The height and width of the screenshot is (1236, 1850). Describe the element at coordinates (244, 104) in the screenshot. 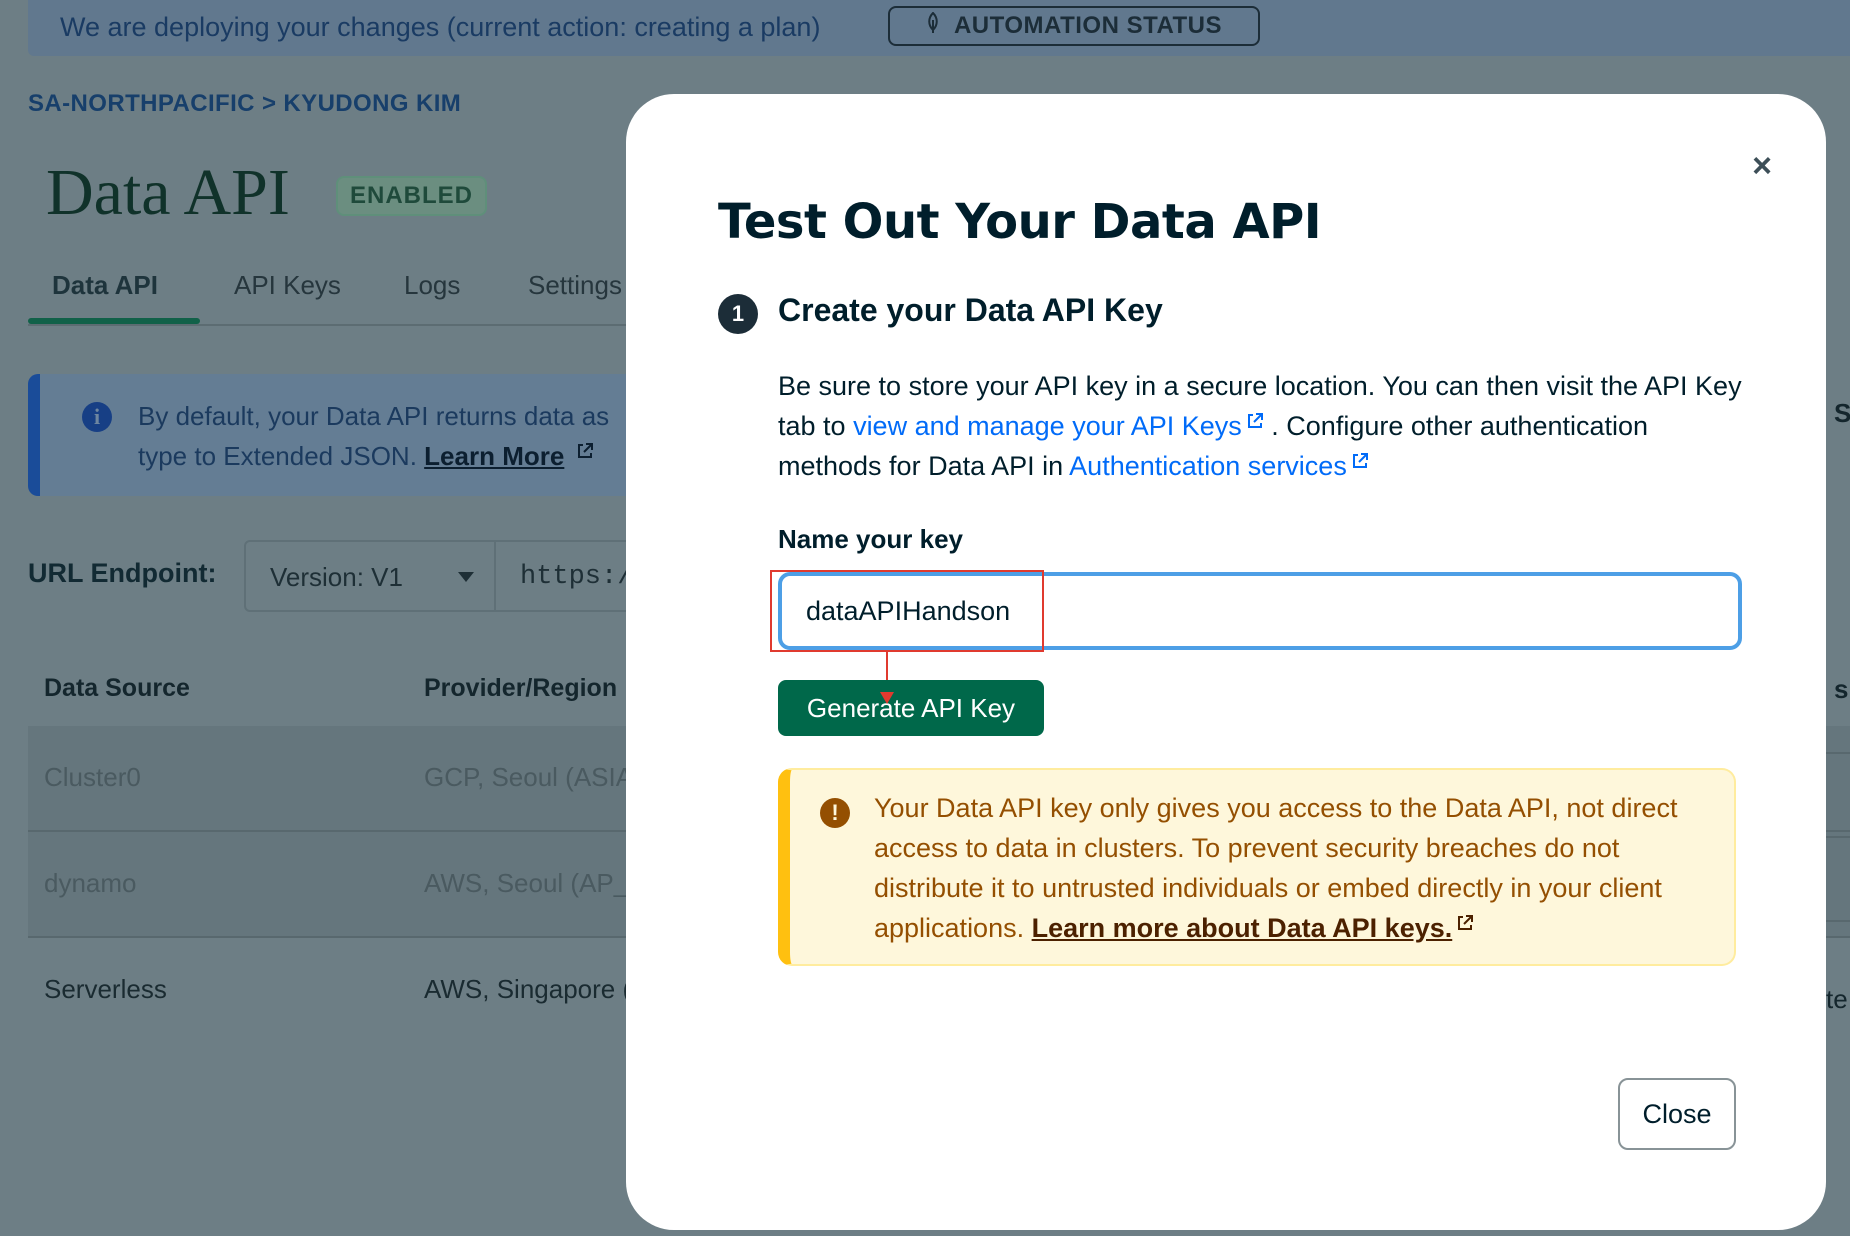

I see `breadcrumb: SA-NORTHPACIFIC > KYUDONG KIM` at that location.